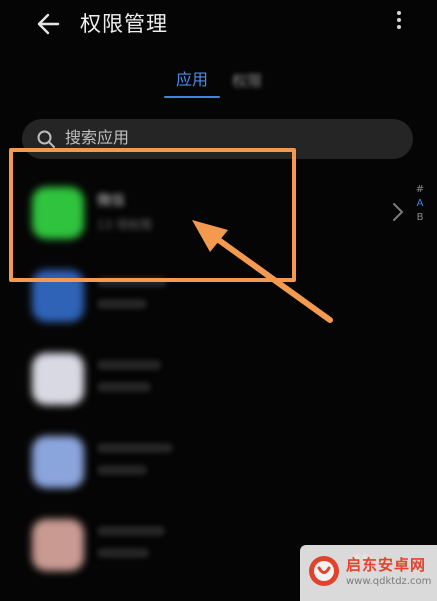  I want to click on tab-permissions: 权限, so click(254, 82).